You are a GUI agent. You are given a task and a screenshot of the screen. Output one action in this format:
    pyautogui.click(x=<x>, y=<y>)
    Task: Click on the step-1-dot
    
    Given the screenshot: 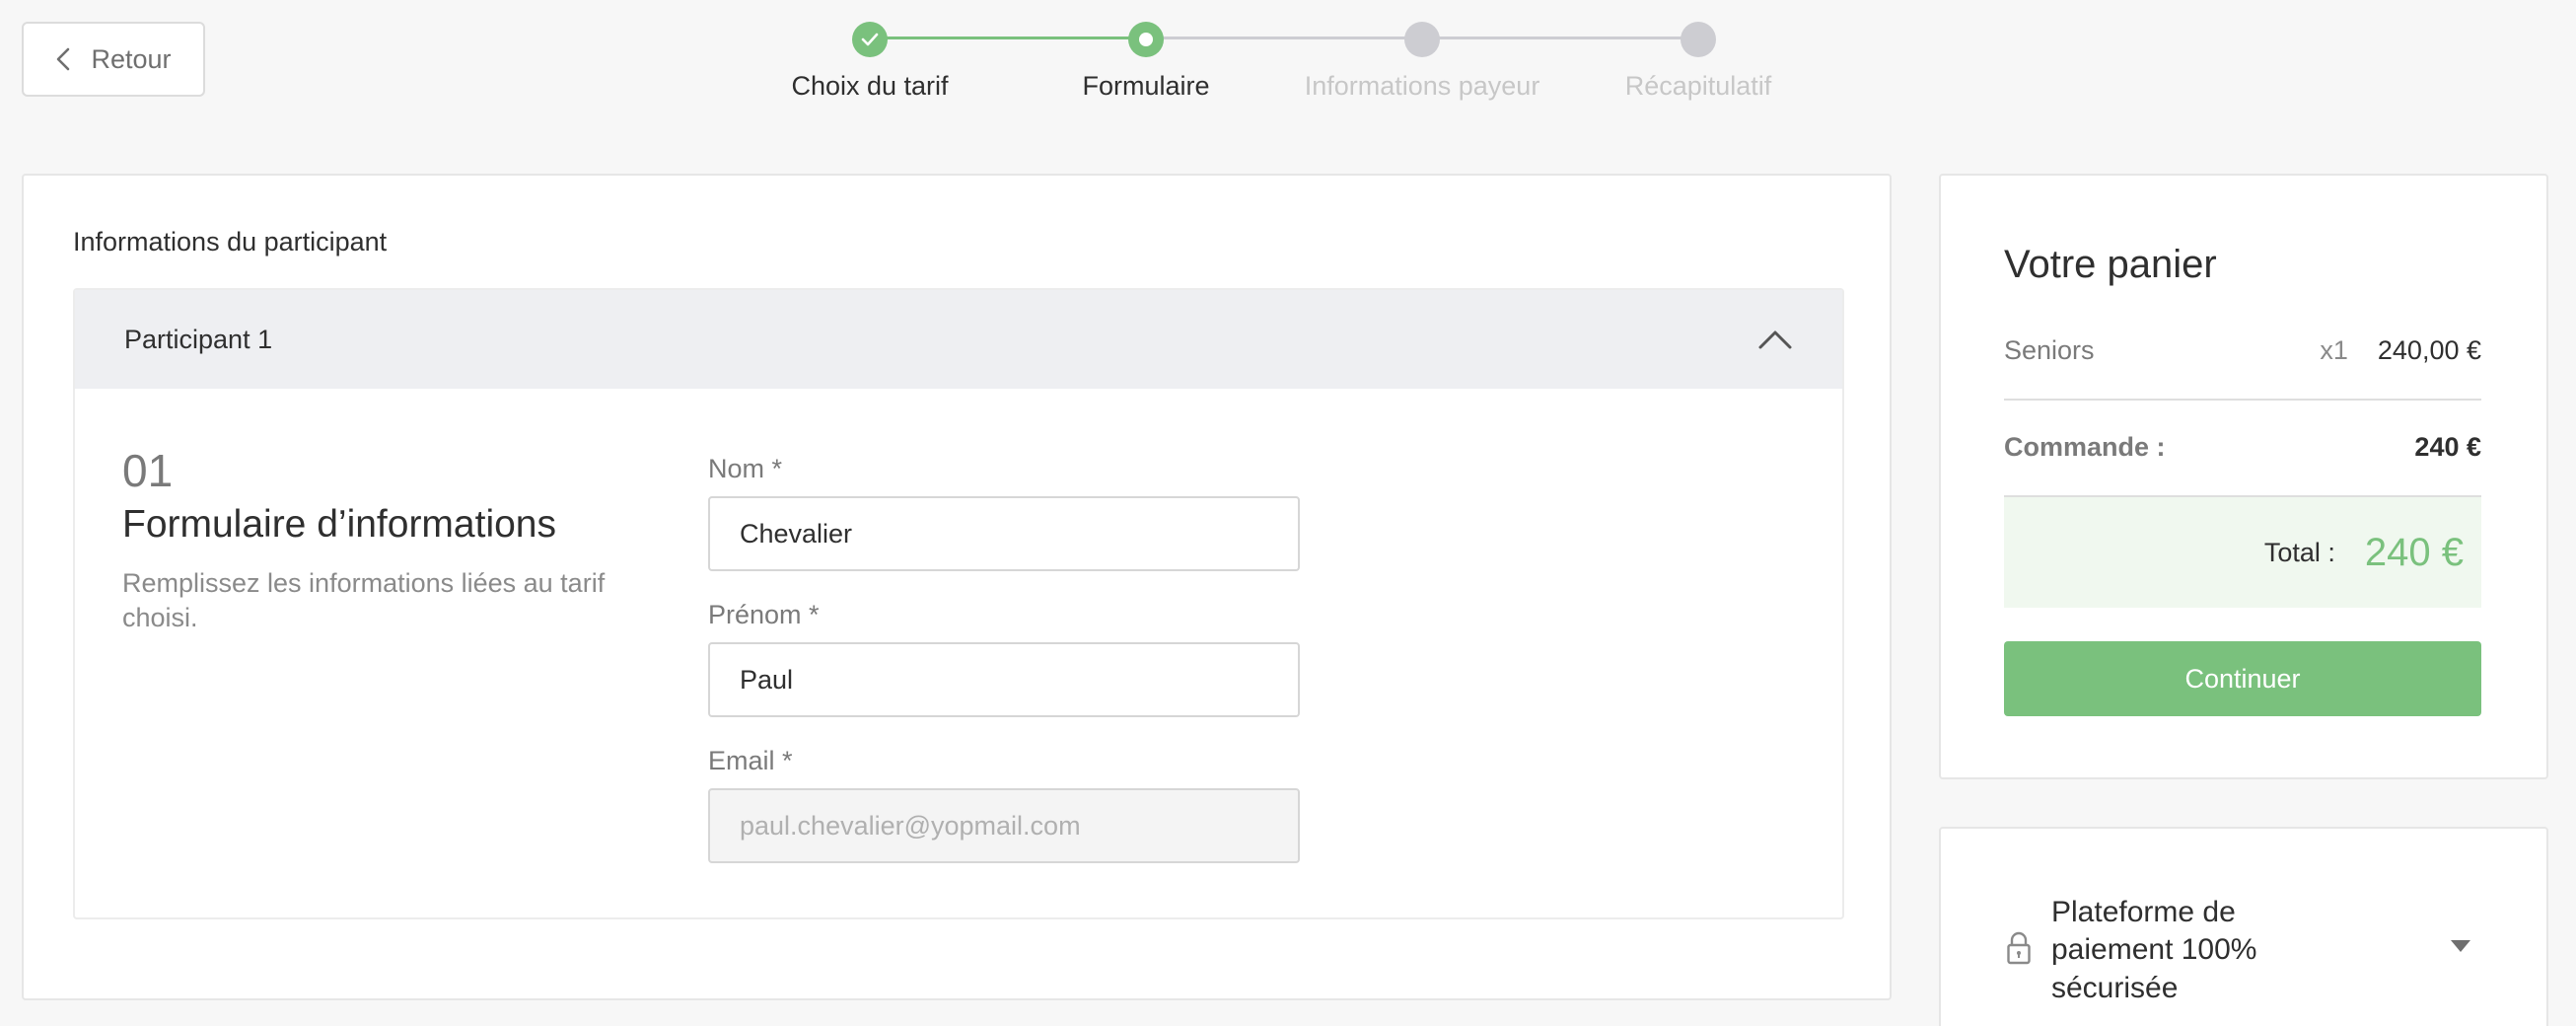 What is the action you would take?
    pyautogui.click(x=870, y=39)
    